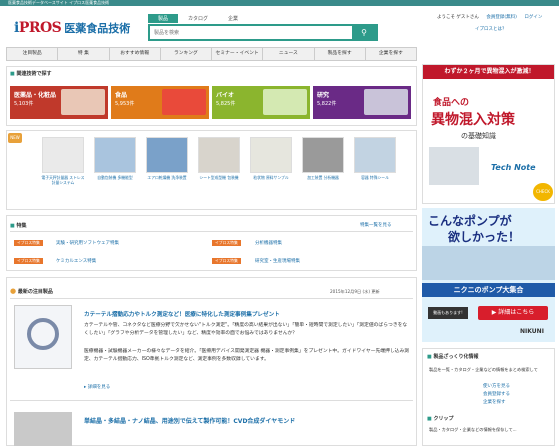 Image resolution: width=559 pixels, height=446 pixels. I want to click on clip-icon: ■, so click(429, 419).